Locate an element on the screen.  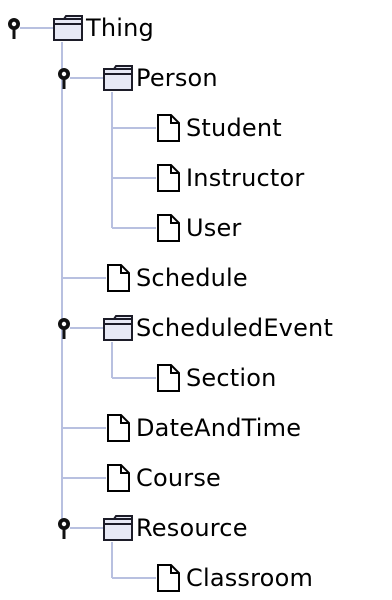
tree-node-course: Course is located at coordinates (196, 478).